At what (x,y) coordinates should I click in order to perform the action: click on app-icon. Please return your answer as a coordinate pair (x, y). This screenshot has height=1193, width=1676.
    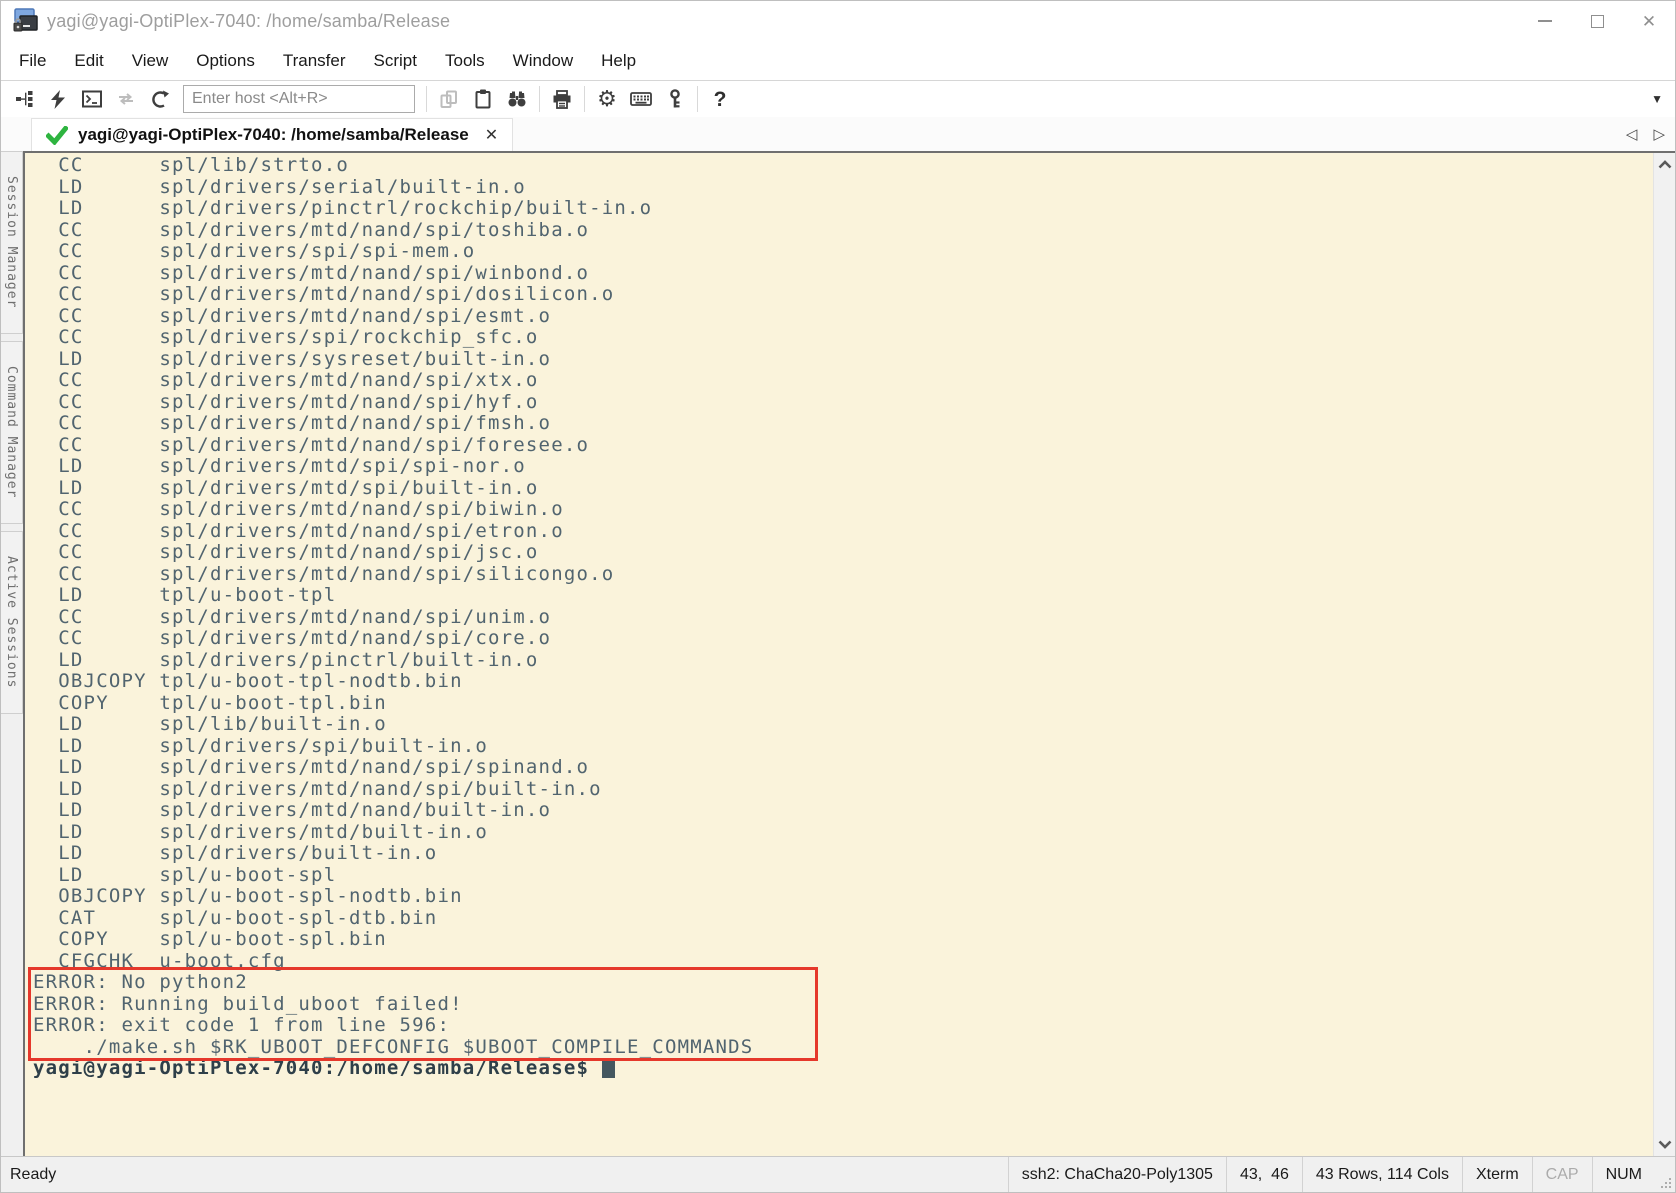
    Looking at the image, I should click on (25, 20).